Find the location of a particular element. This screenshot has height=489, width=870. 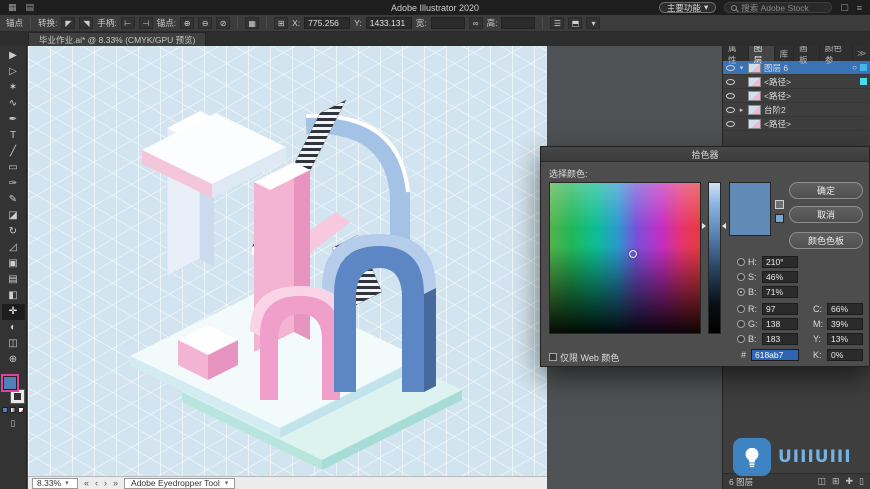

color-field-marker is located at coordinates (633, 254).